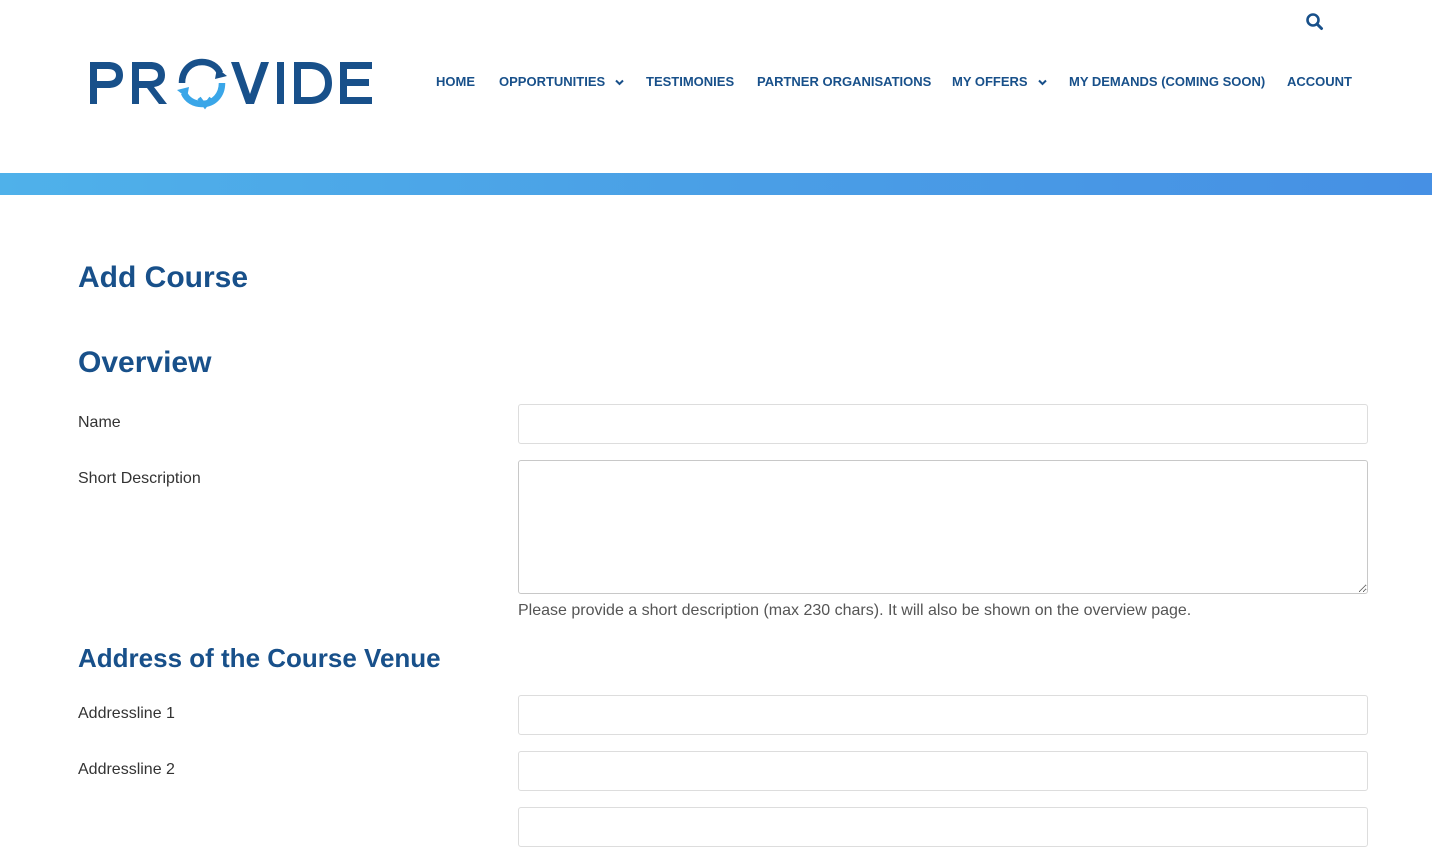 Image resolution: width=1432 pixels, height=847 pixels. What do you see at coordinates (844, 82) in the screenshot?
I see `nav-partner-organisations: PARTNER ORGANISATIONS` at bounding box center [844, 82].